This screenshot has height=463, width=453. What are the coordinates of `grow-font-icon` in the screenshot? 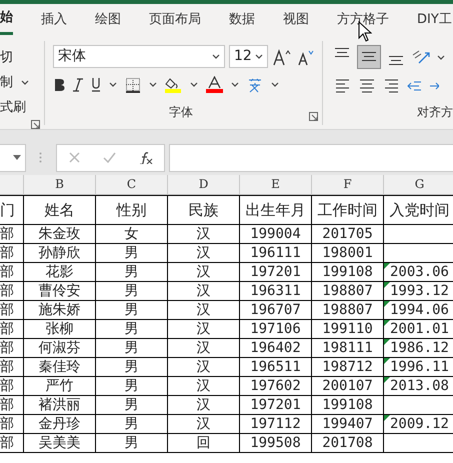 It's located at (282, 57).